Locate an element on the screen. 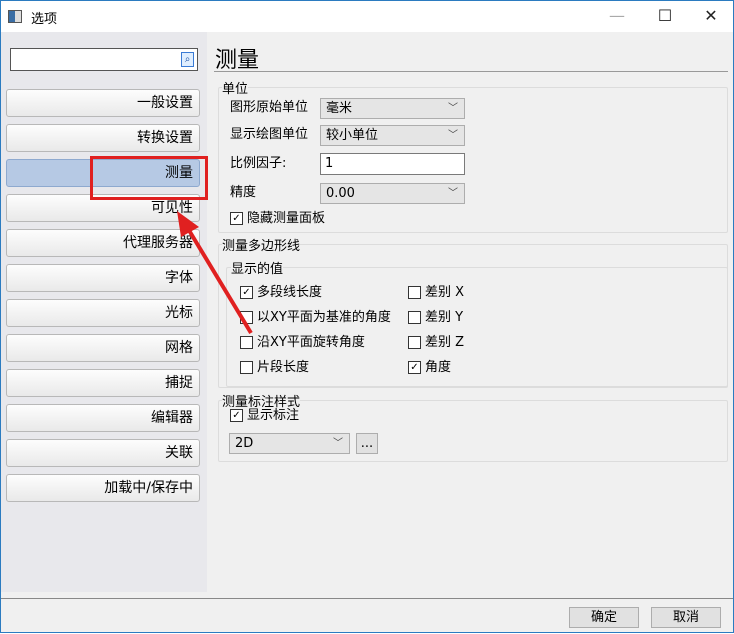  arrow-head is located at coordinates (188, 224).